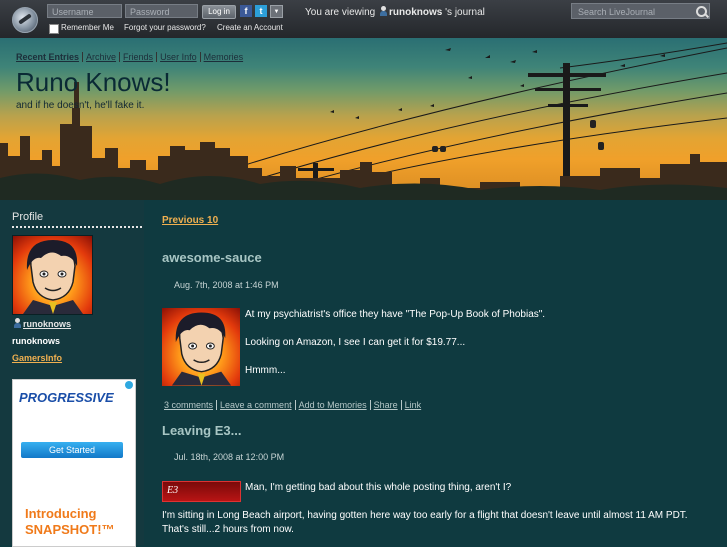 The image size is (727, 547). What do you see at coordinates (226, 285) in the screenshot?
I see `entry-date: Aug. 7th, 2008 at 1:46 PM` at bounding box center [226, 285].